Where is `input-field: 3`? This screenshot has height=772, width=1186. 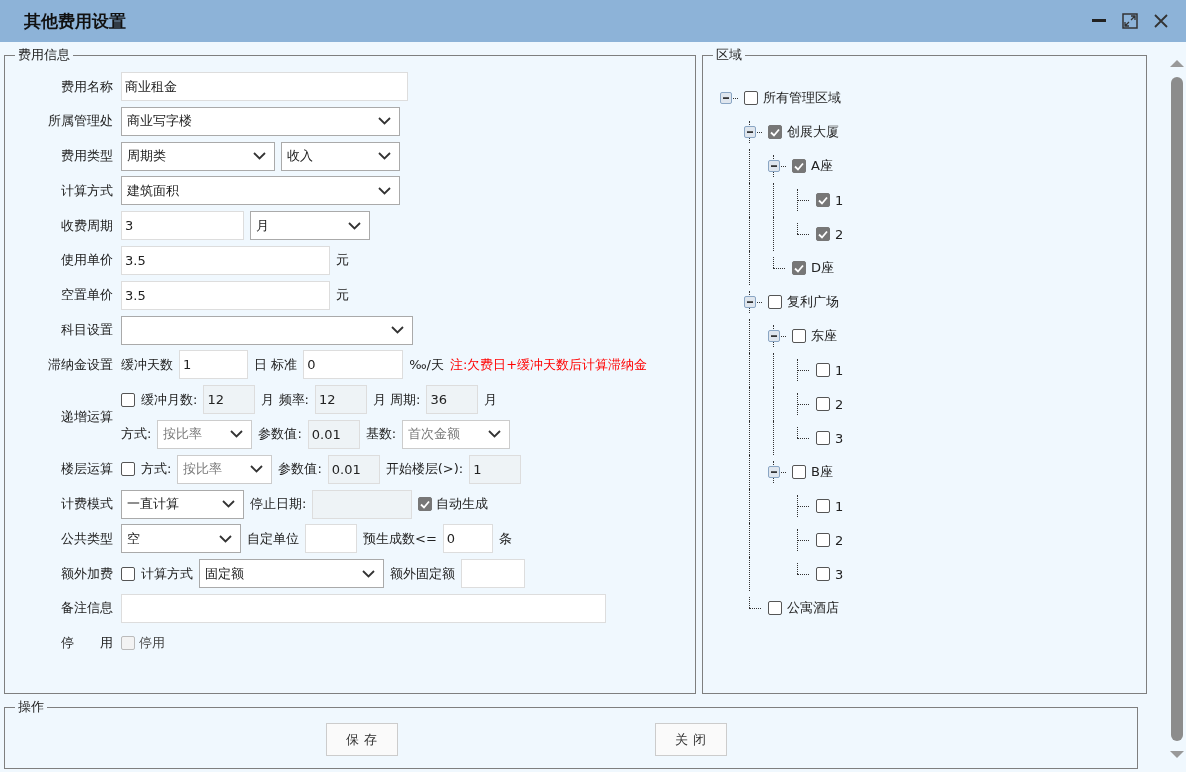 input-field: 3 is located at coordinates (182, 226).